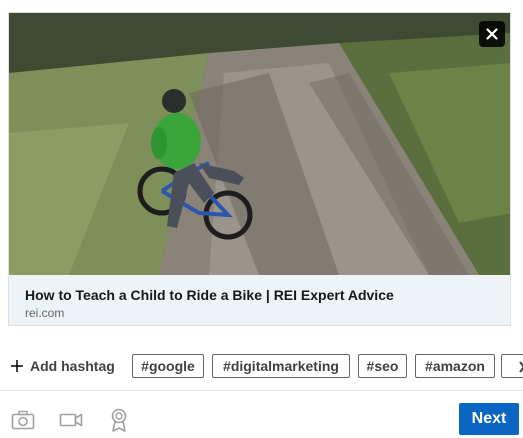  Describe the element at coordinates (455, 366) in the screenshot. I see `hashtag-chip-amazon: #amazon` at that location.